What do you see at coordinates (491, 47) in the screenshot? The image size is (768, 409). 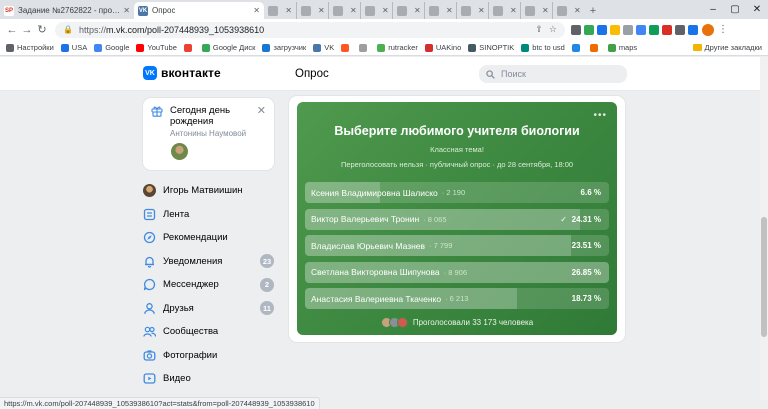 I see `bookmark-item: SINOPTIK` at bounding box center [491, 47].